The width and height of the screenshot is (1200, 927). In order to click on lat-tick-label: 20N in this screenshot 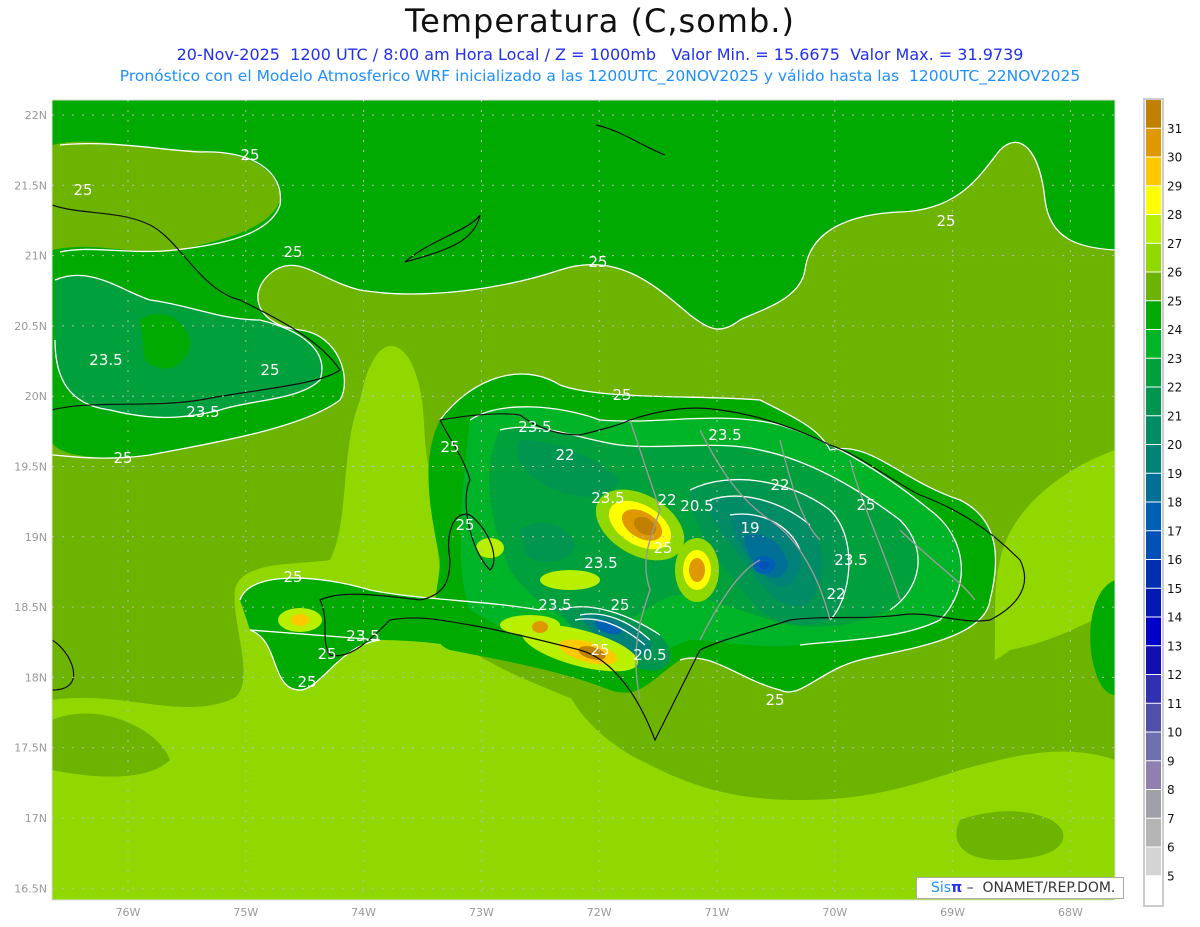, I will do `click(36, 396)`.